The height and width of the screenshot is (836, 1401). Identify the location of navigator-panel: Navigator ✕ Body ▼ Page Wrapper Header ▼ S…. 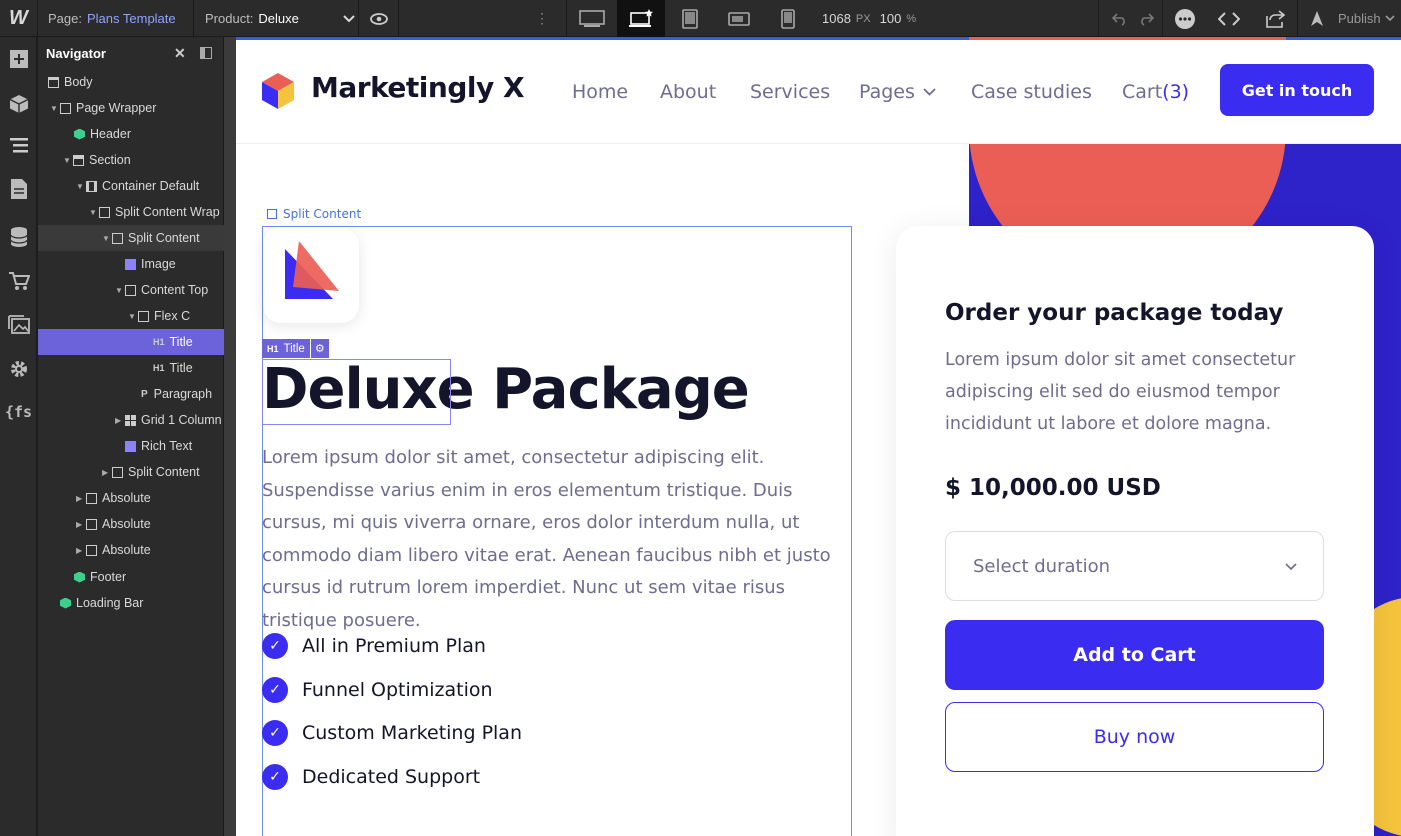
(131, 436).